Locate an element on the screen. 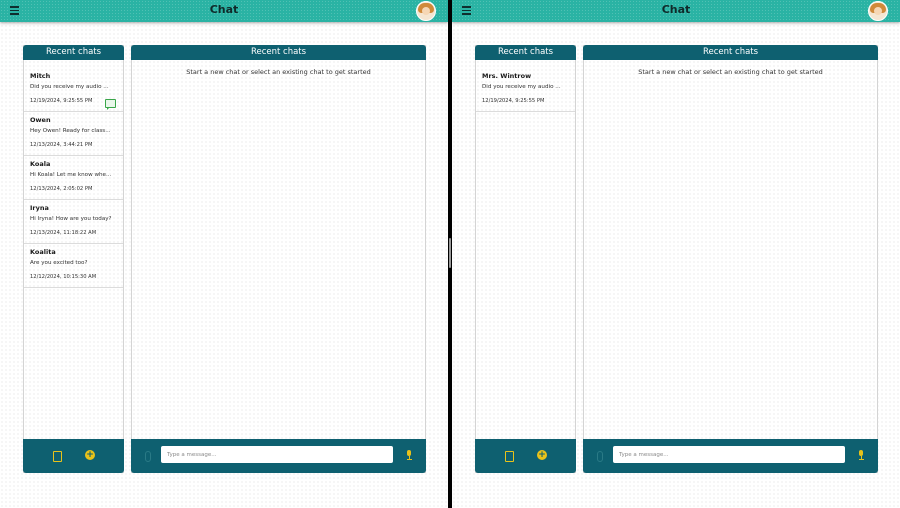  chat-name: Koalita is located at coordinates (43, 252).